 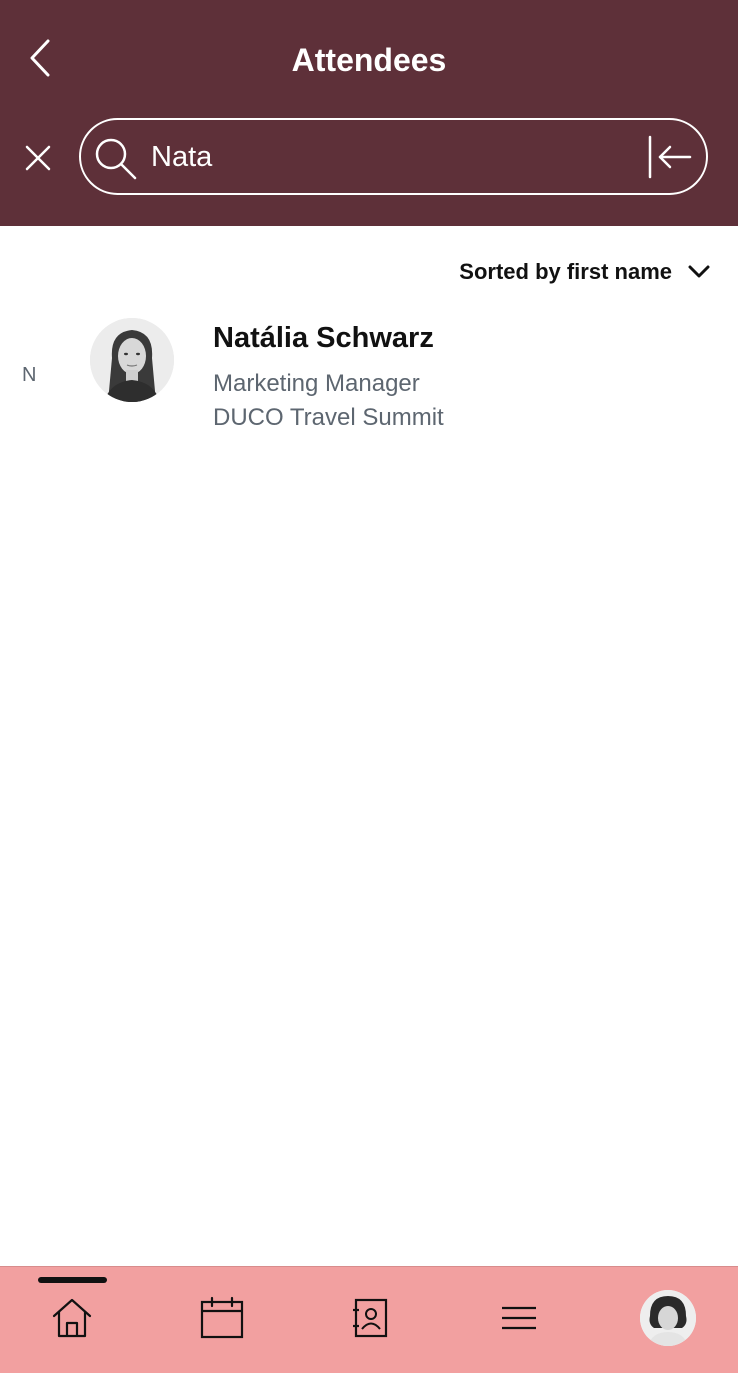 I want to click on search-field, so click(x=393, y=156).